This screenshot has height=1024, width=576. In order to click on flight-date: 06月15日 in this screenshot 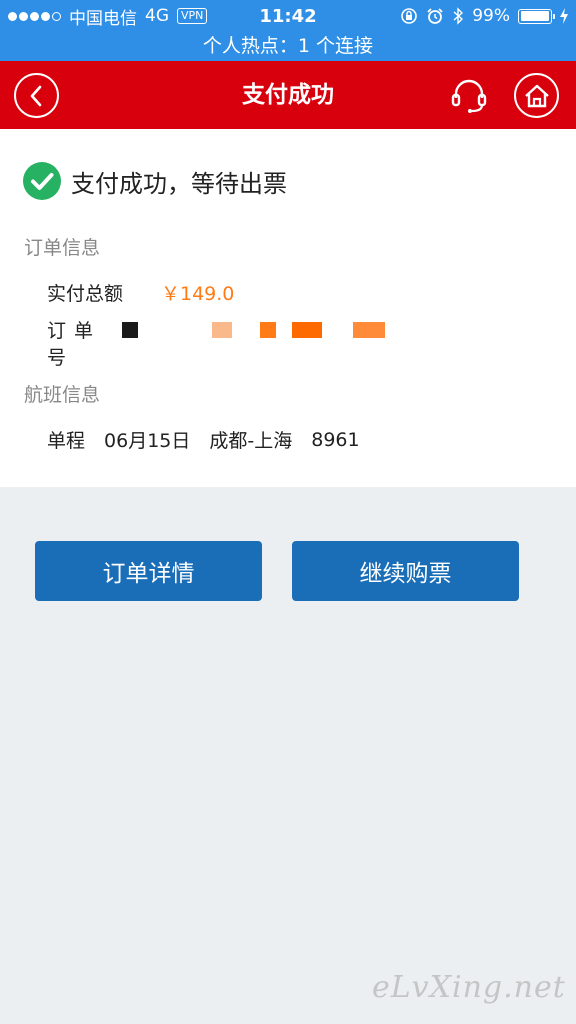, I will do `click(147, 441)`.